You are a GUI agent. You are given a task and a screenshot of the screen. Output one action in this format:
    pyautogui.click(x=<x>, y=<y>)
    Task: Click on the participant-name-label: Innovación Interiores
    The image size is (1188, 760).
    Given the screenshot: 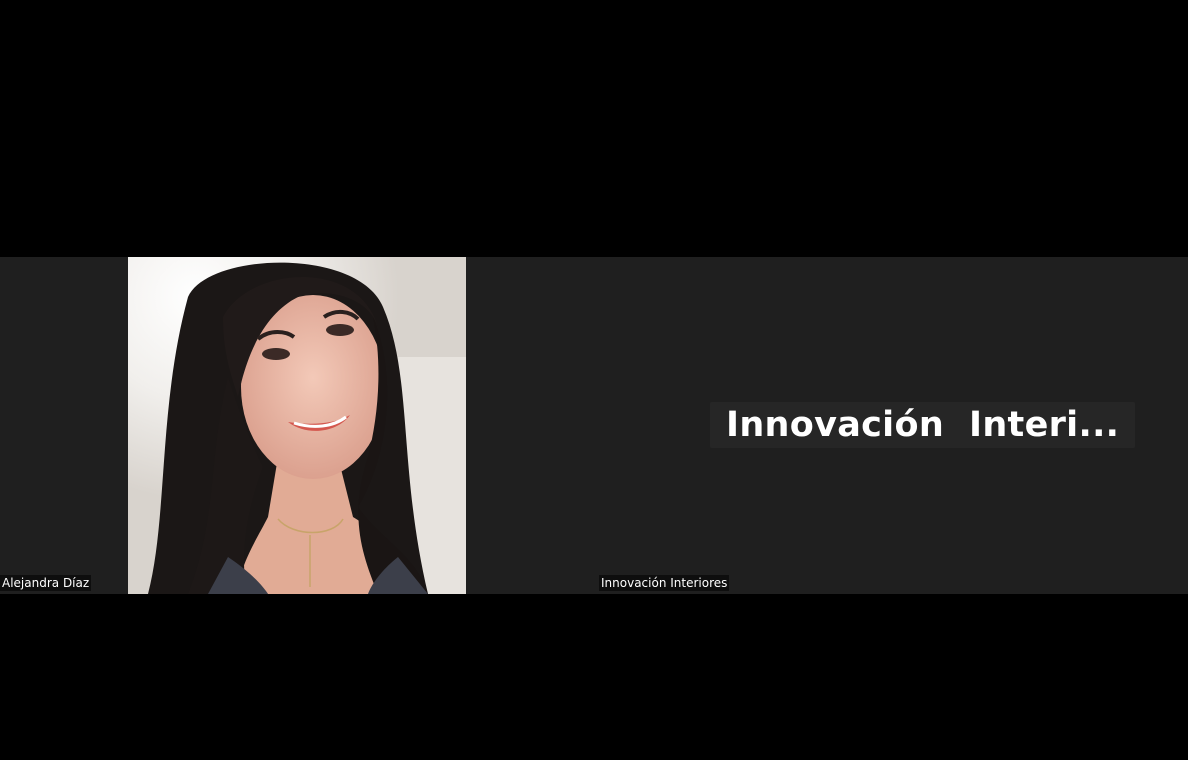 What is the action you would take?
    pyautogui.click(x=664, y=583)
    